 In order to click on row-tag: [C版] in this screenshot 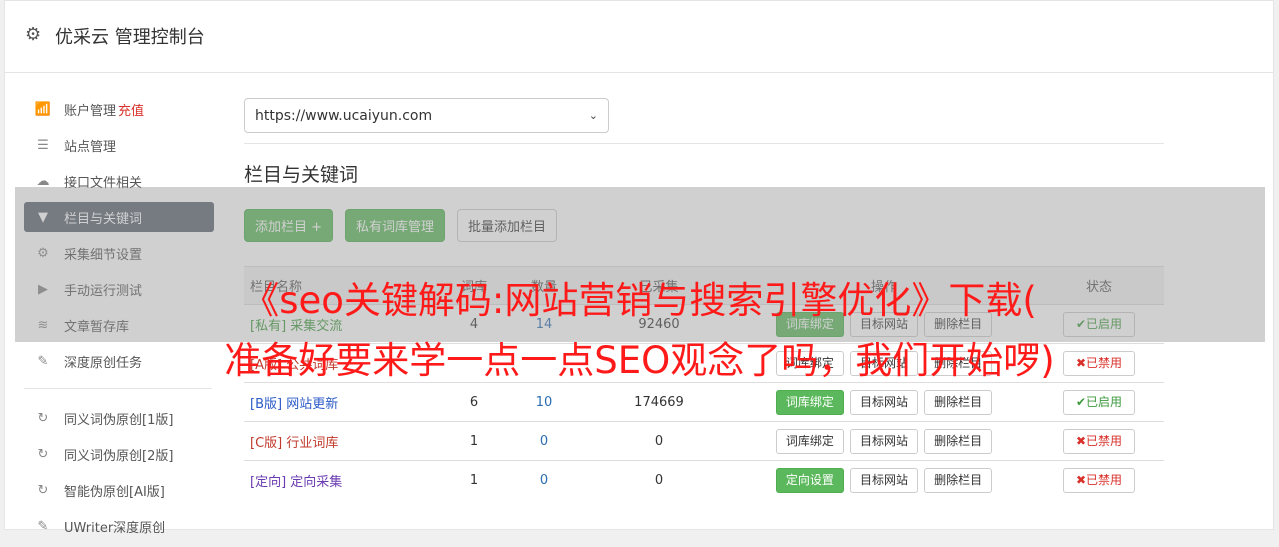, I will do `click(266, 443)`.